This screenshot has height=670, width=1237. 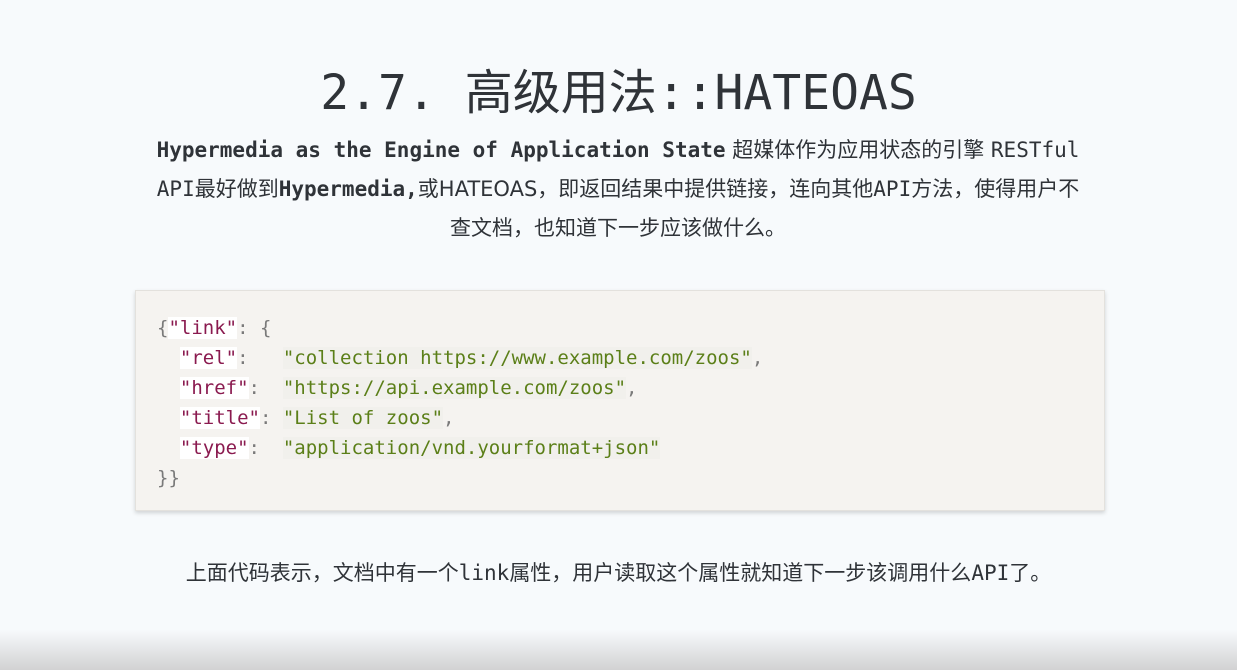 I want to click on json-key-title: "title", so click(x=219, y=418).